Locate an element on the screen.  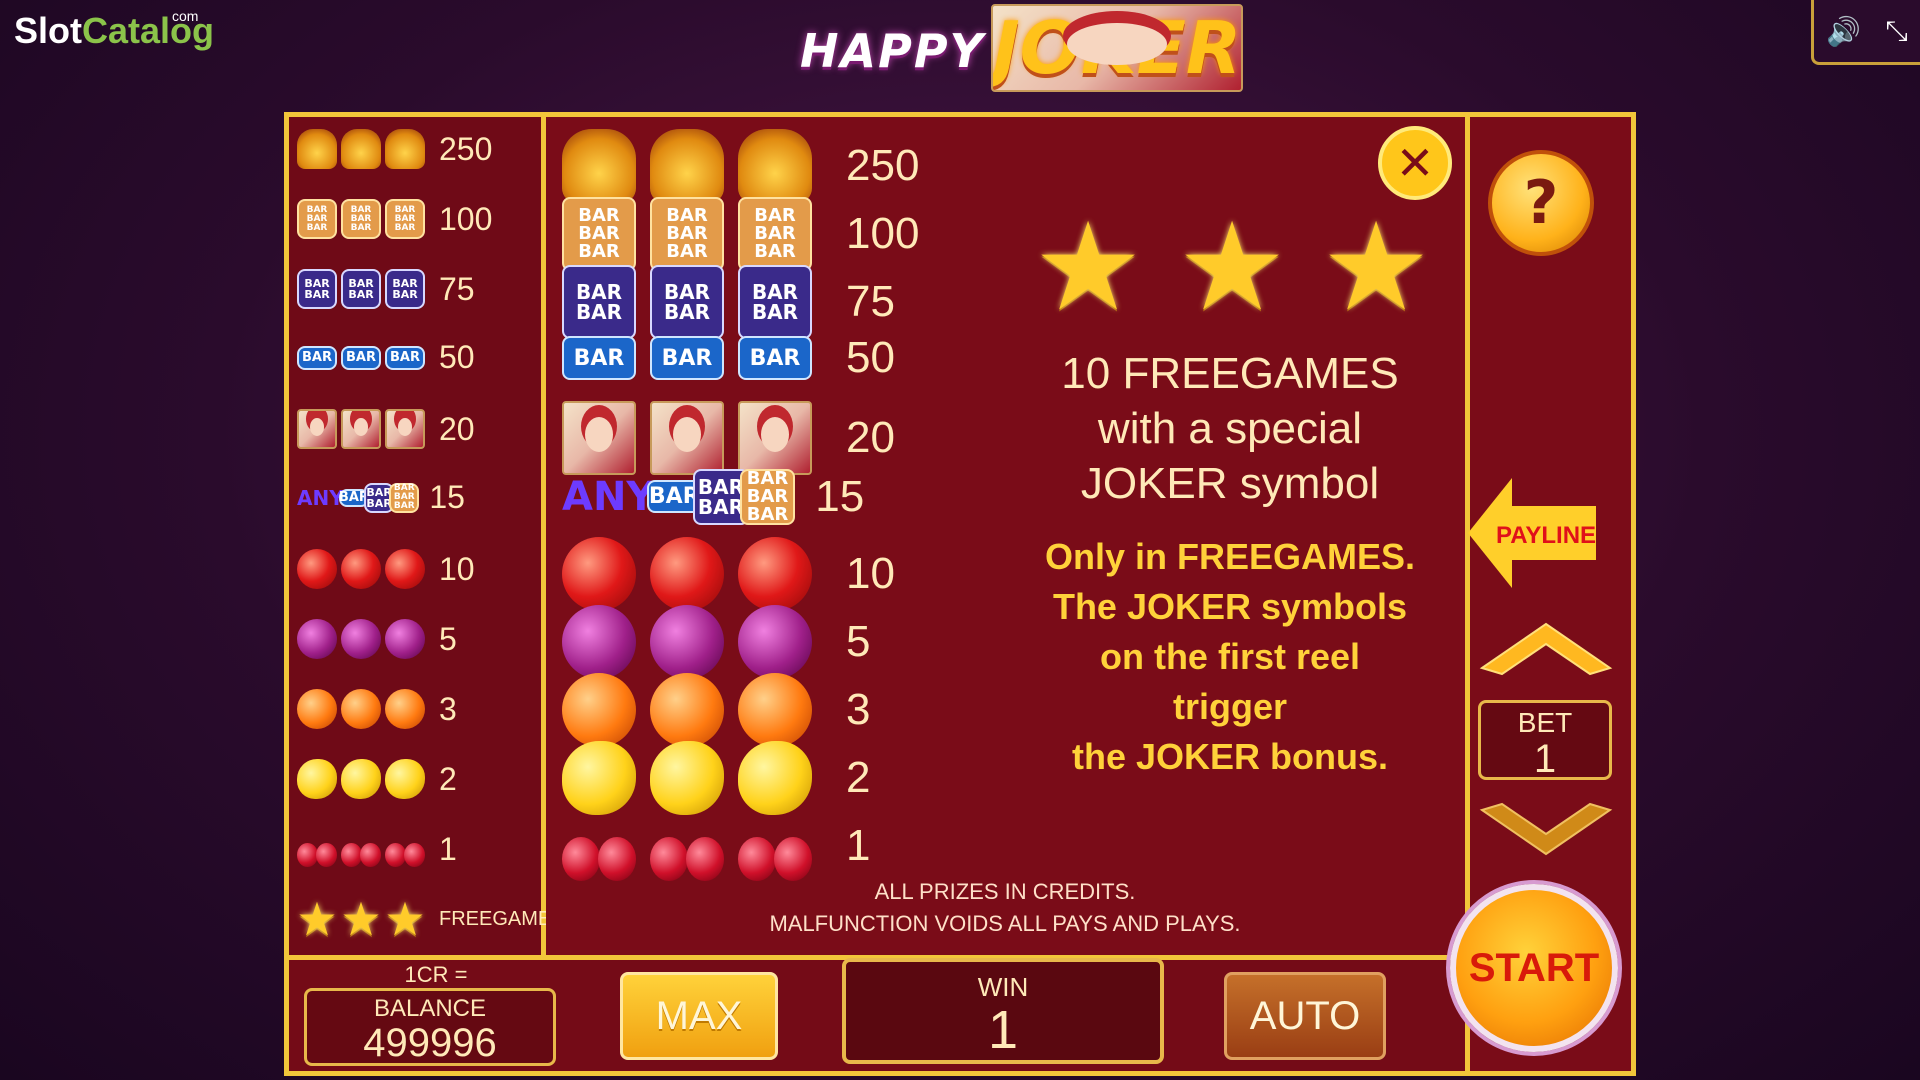
start-button: START is located at coordinates (1534, 968).